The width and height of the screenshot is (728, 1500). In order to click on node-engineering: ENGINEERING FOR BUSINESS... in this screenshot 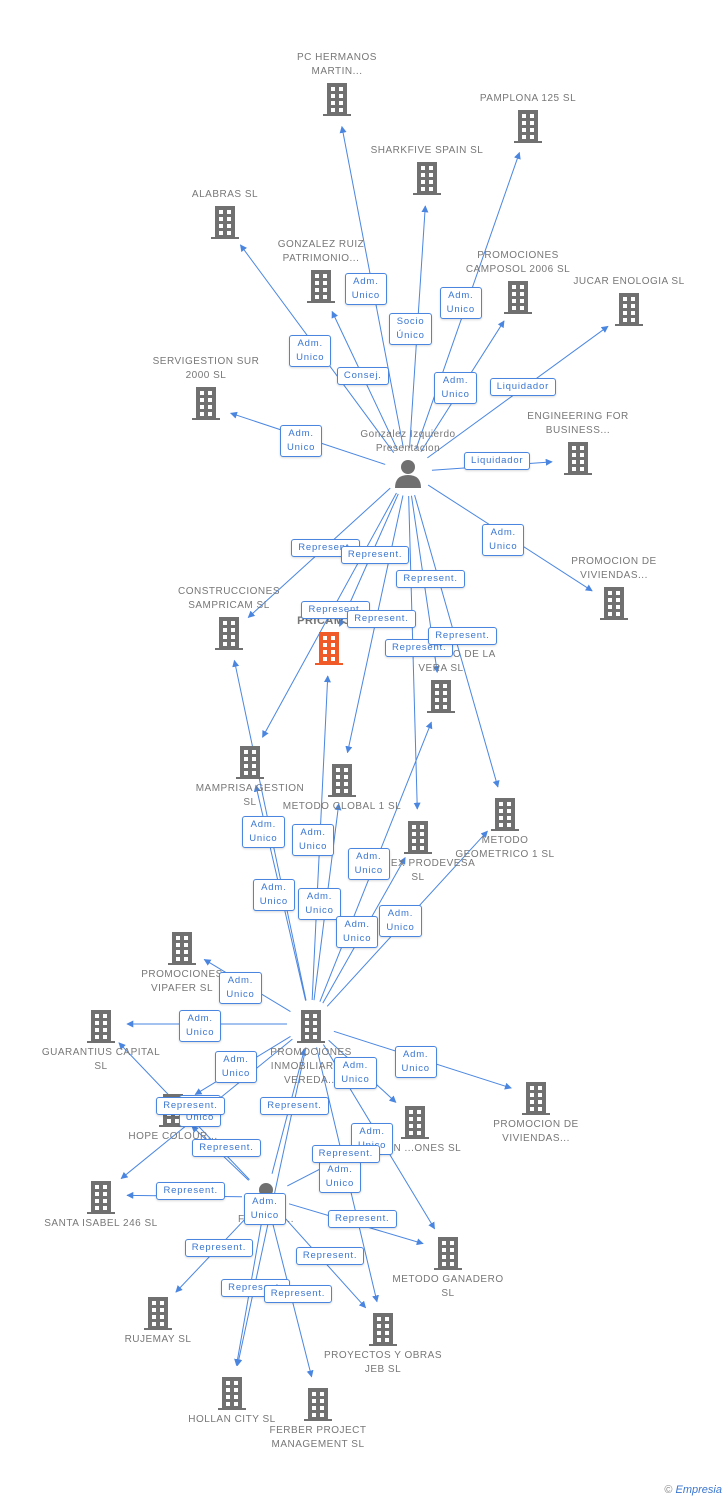, I will do `click(578, 444)`.